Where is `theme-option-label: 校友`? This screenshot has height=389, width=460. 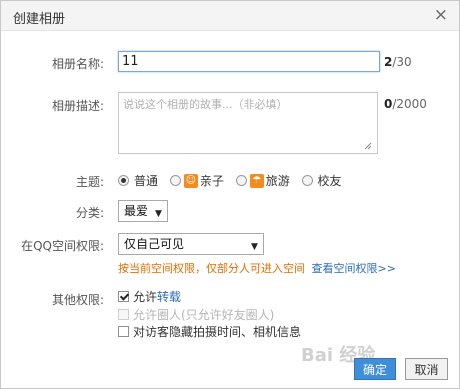 theme-option-label: 校友 is located at coordinates (329, 181).